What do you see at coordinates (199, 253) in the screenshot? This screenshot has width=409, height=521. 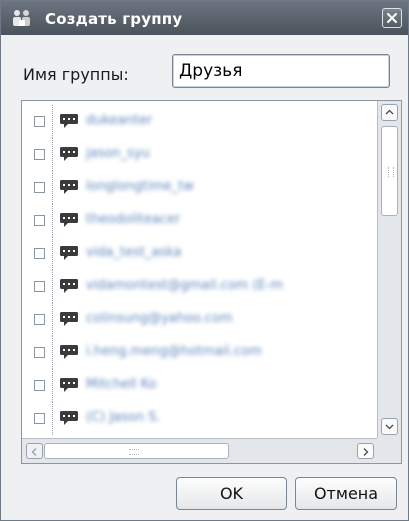 I see `contact-row: vida_test_aska` at bounding box center [199, 253].